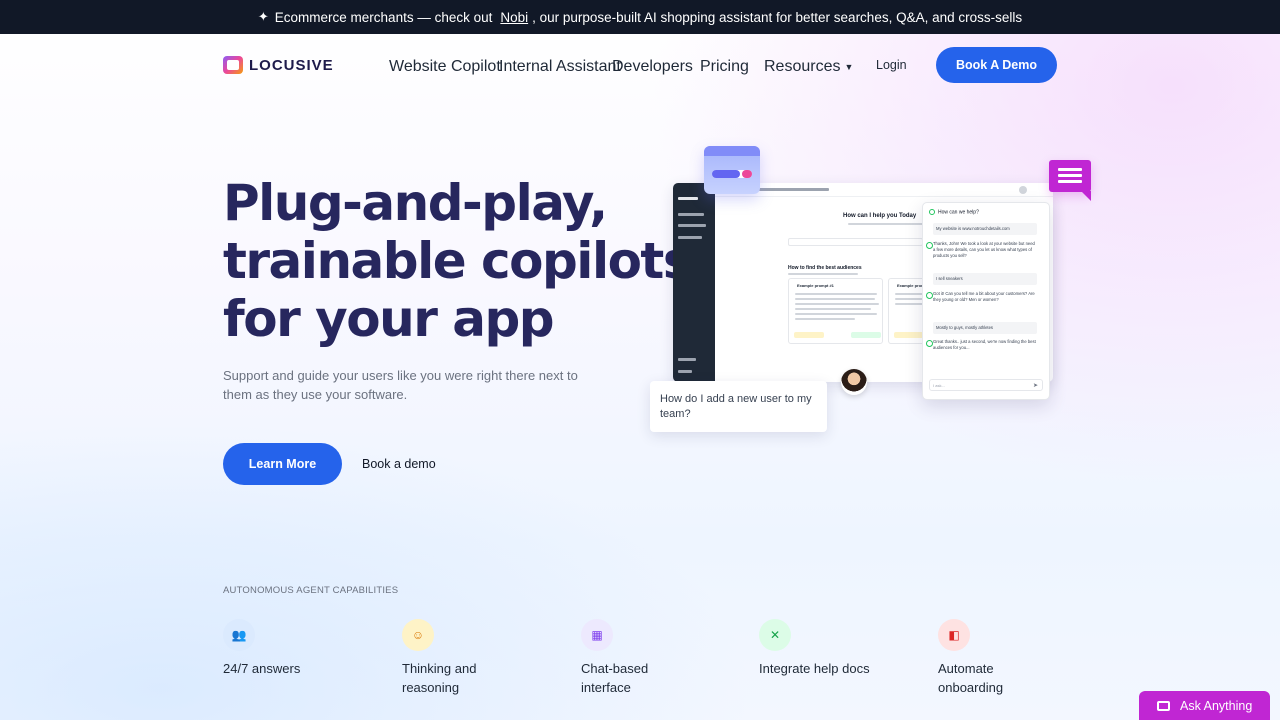 This screenshot has height=720, width=1280. I want to click on send-icon: ➤, so click(1035, 386).